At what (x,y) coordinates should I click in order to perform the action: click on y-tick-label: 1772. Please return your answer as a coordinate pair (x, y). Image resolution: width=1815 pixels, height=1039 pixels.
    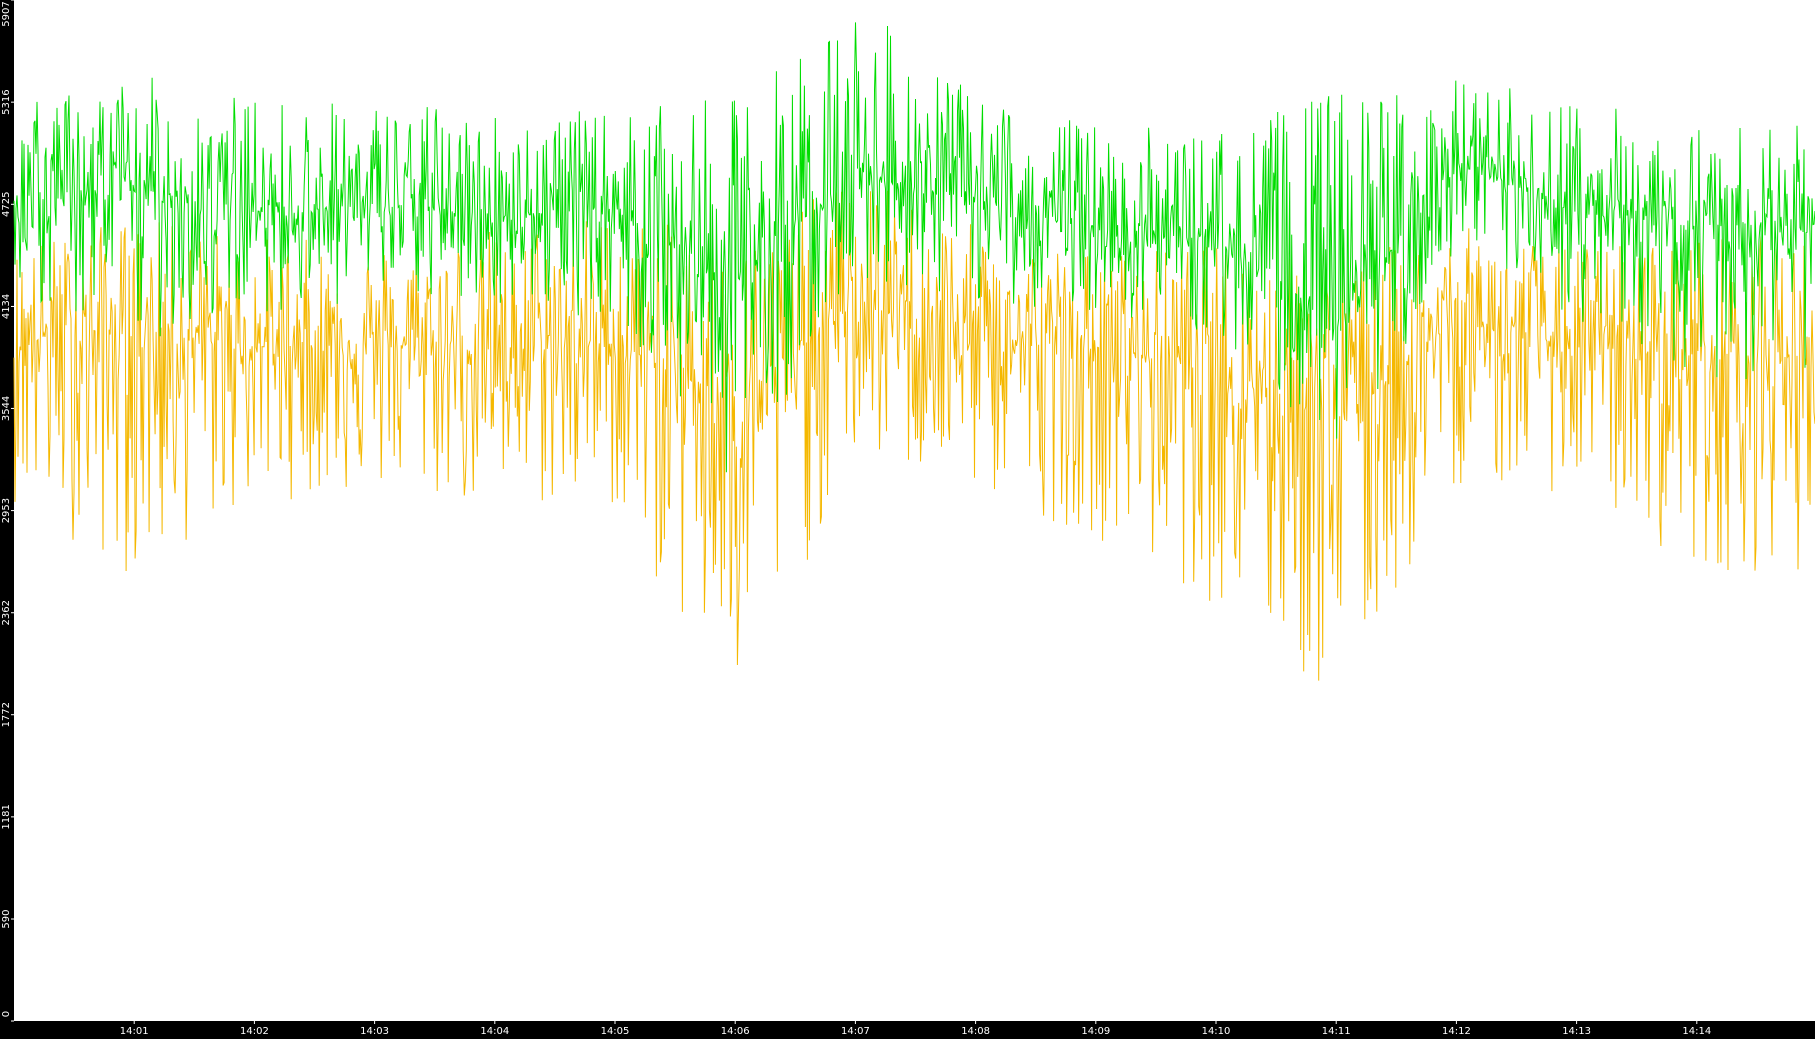
    Looking at the image, I should click on (6, 714).